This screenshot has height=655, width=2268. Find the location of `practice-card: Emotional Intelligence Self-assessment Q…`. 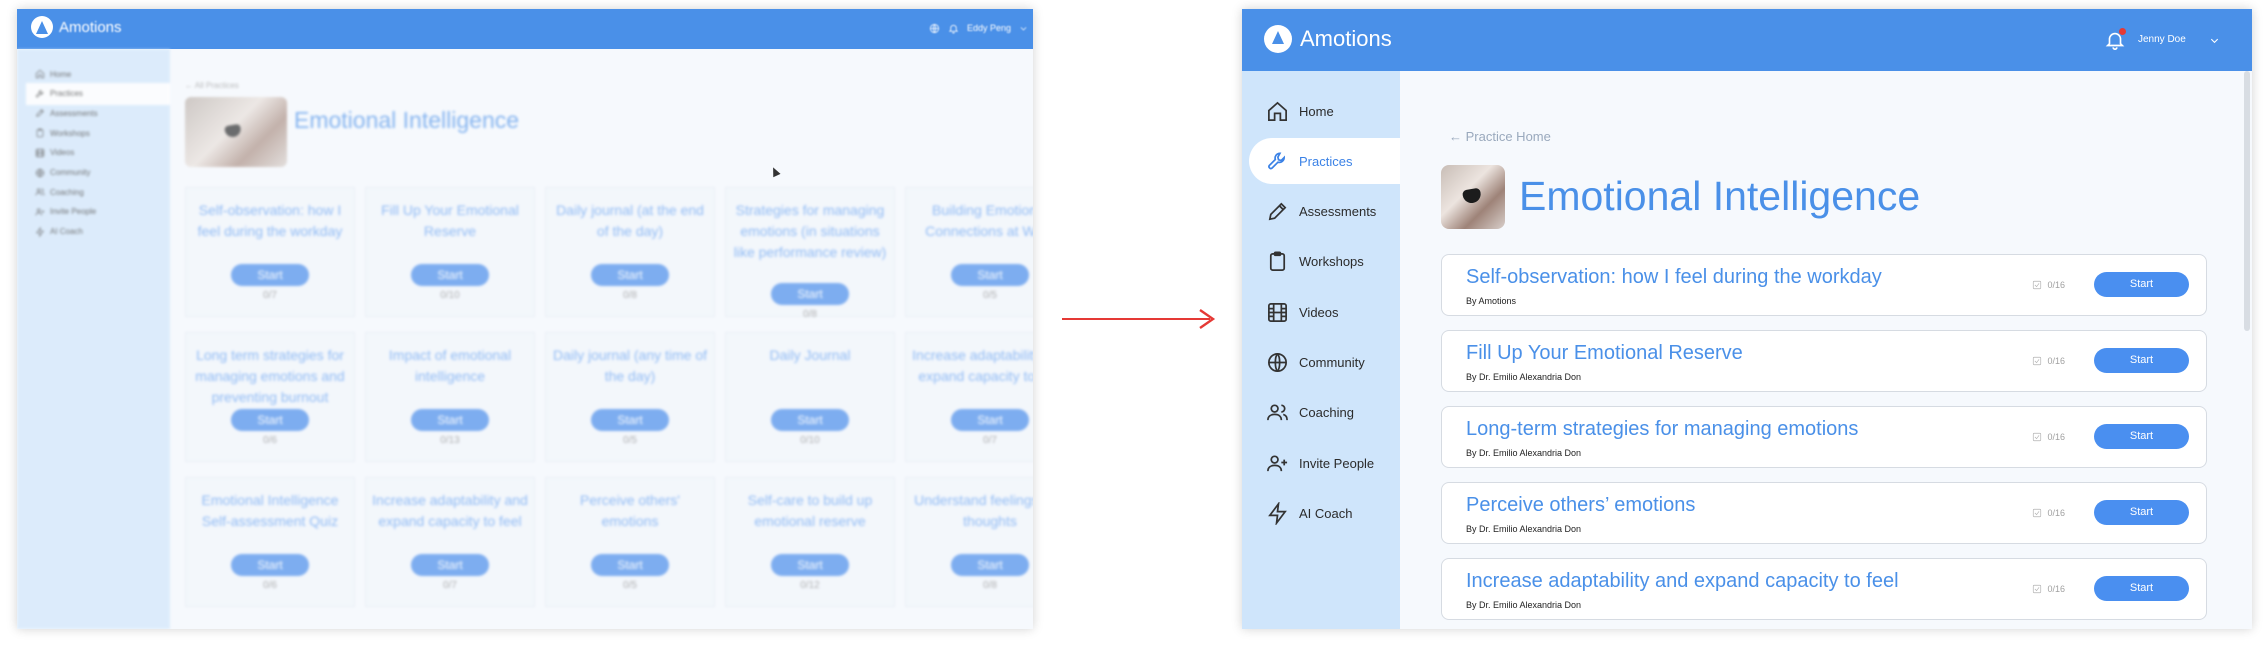

practice-card: Emotional Intelligence Self-assessment Q… is located at coordinates (270, 542).